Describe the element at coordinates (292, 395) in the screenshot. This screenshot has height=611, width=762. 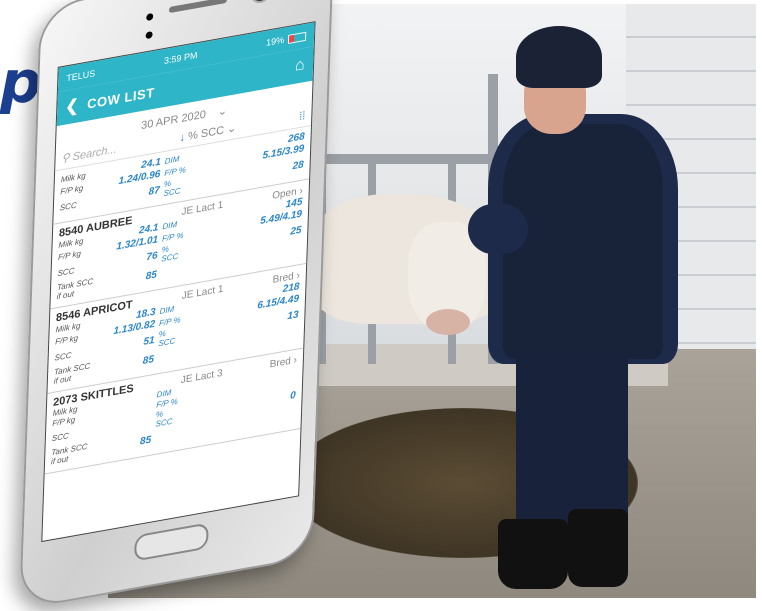
I see `pct-scc-value: 0` at that location.